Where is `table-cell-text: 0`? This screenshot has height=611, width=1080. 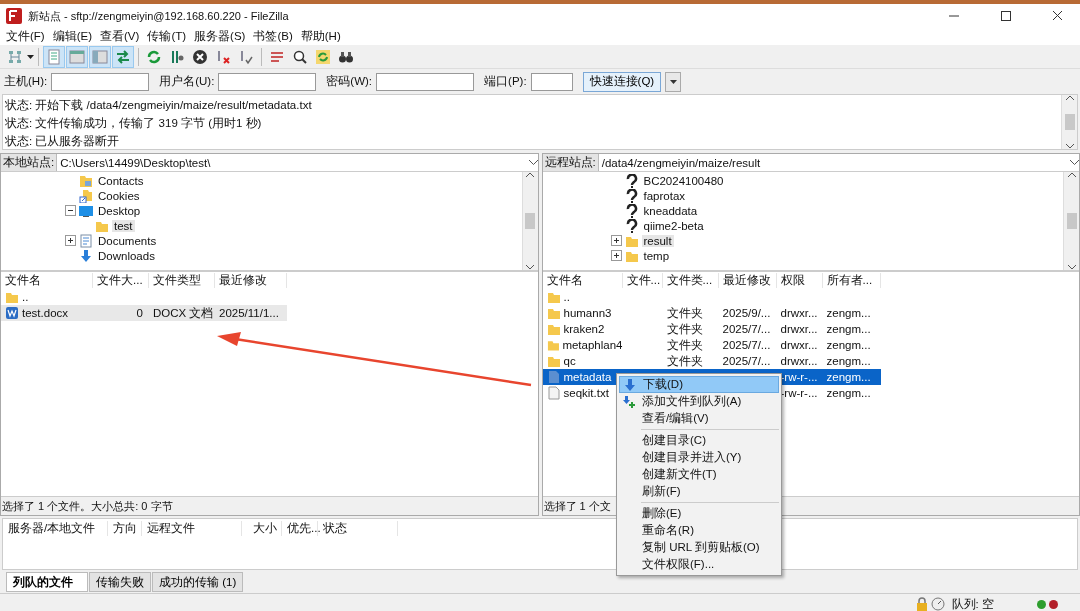
table-cell-text: 0 is located at coordinates (139, 313).